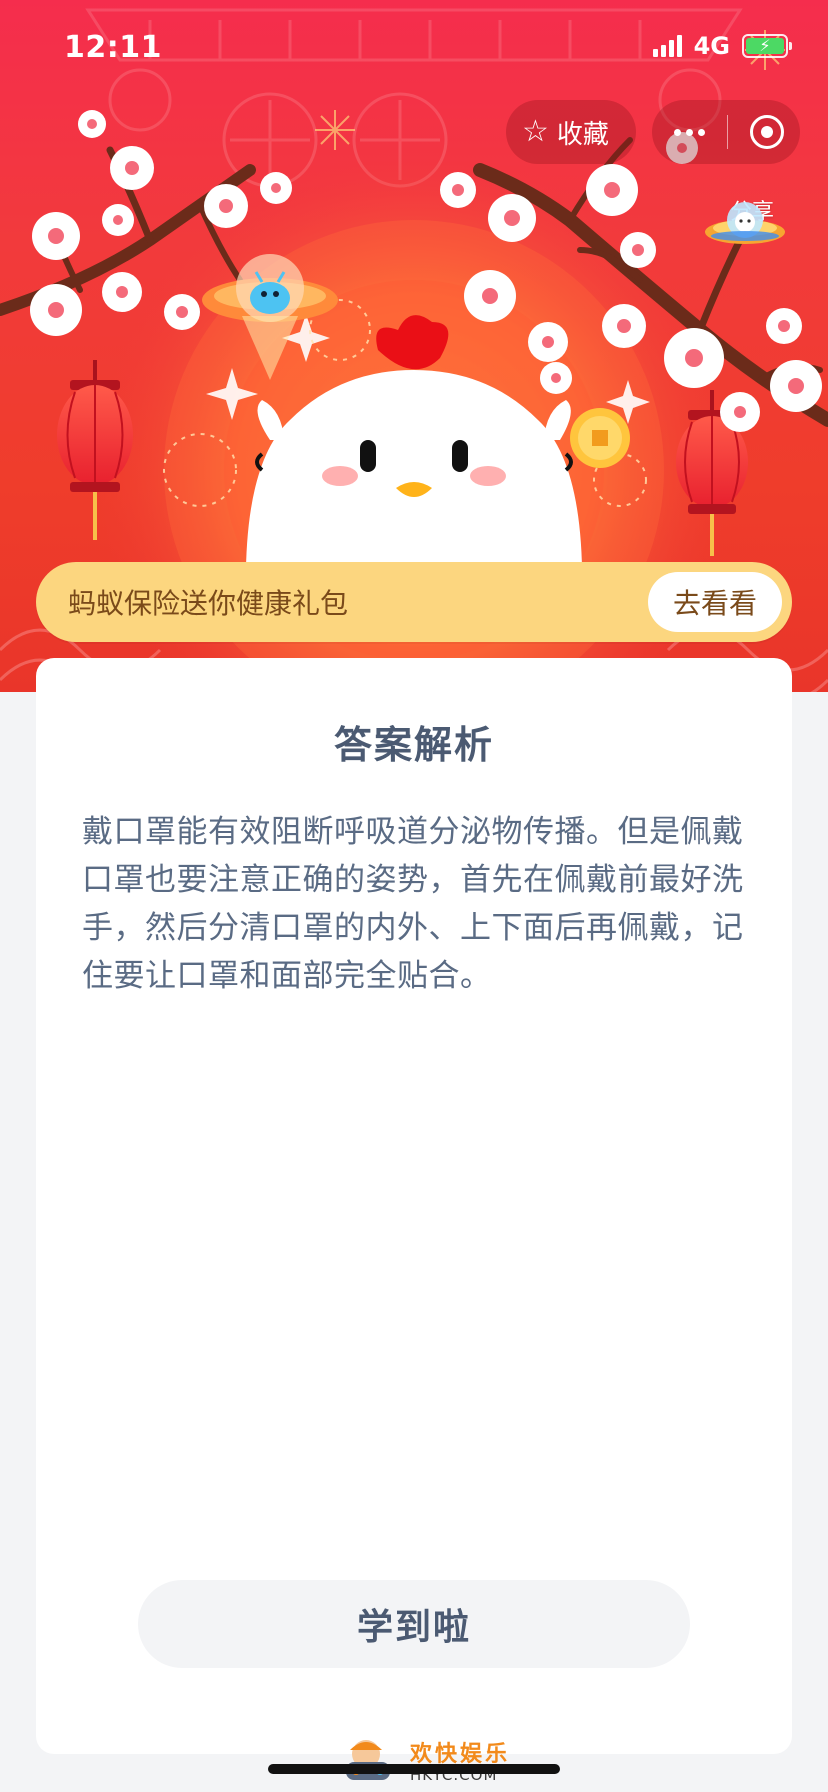 The image size is (828, 1792). I want to click on gold-coin-icon, so click(600, 438).